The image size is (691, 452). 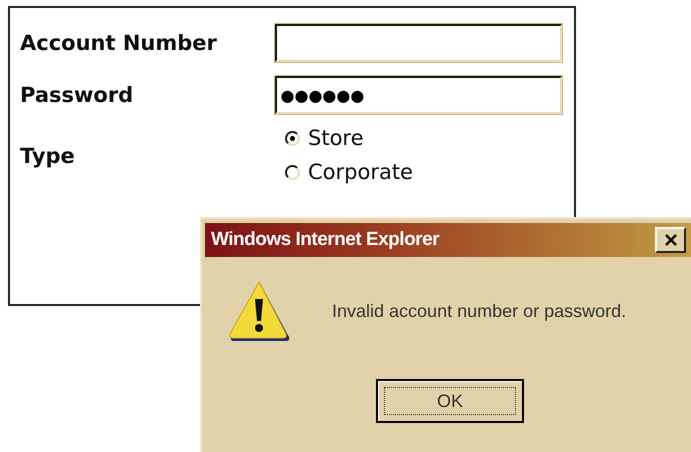 I want to click on field-label: Account Number, so click(x=119, y=43).